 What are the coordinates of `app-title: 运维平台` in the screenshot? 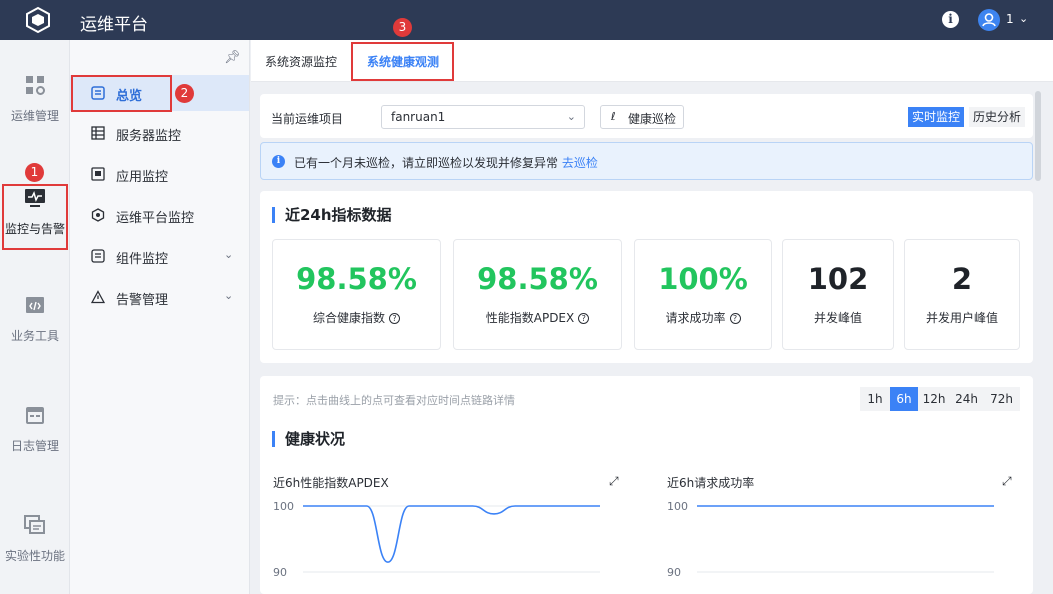 It's located at (114, 25).